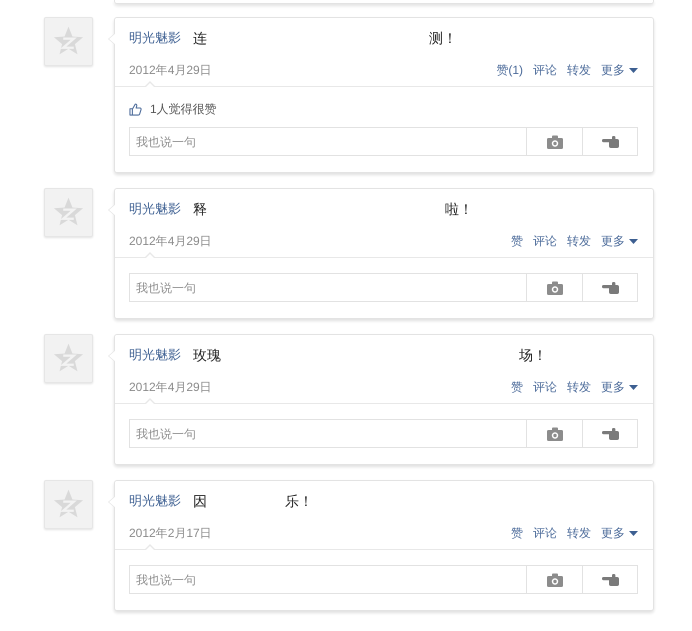 This screenshot has height=631, width=692. Describe the element at coordinates (509, 70) in the screenshot. I see `like-link: 赞(1)` at that location.